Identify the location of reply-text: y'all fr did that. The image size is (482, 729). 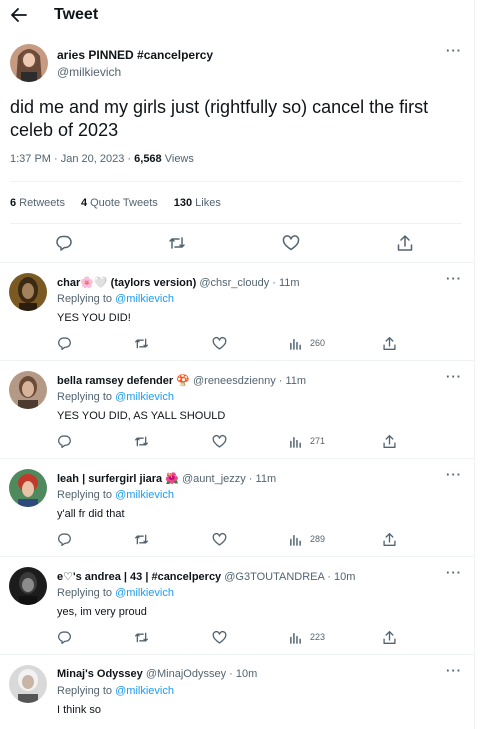
(91, 514).